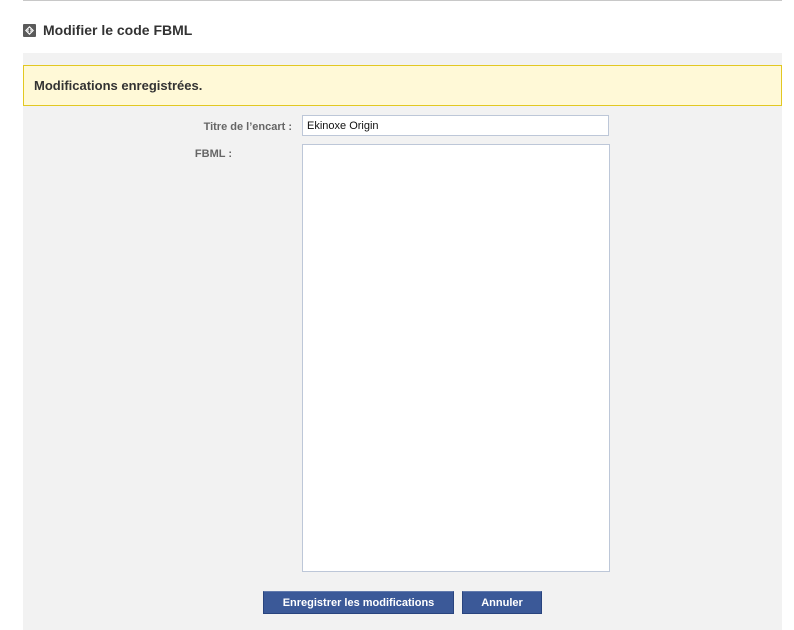 The height and width of the screenshot is (630, 794). What do you see at coordinates (213, 154) in the screenshot?
I see `fbml-label: FBML :` at bounding box center [213, 154].